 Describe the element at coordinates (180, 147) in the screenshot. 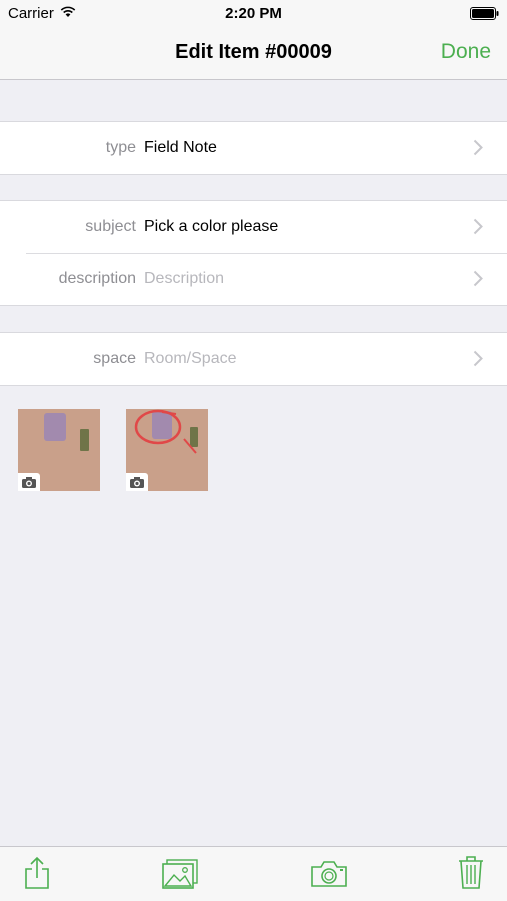

I see `type-value: Field Note` at that location.